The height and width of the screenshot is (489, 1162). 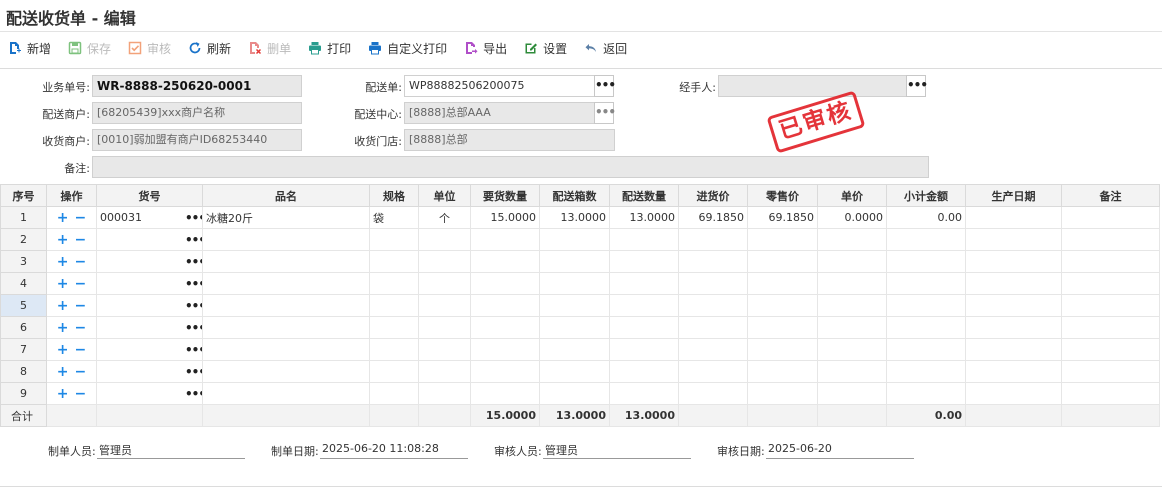 What do you see at coordinates (286, 217) in the screenshot?
I see `cell-name: 冰糖20斤` at bounding box center [286, 217].